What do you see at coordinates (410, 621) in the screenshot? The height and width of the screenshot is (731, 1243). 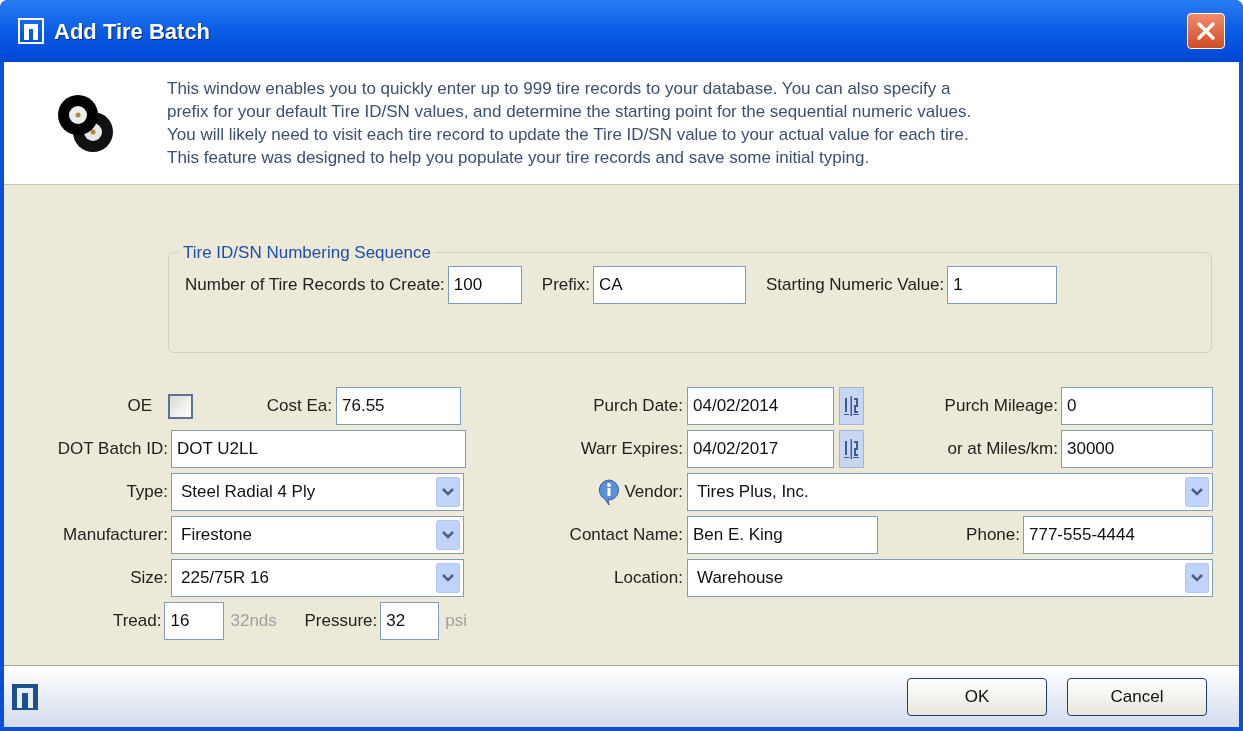 I see `text-field: 32` at bounding box center [410, 621].